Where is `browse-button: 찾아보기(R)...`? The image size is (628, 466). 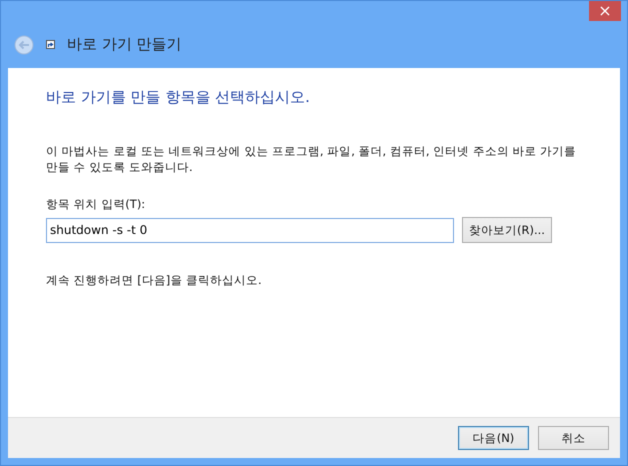 browse-button: 찾아보기(R)... is located at coordinates (507, 230).